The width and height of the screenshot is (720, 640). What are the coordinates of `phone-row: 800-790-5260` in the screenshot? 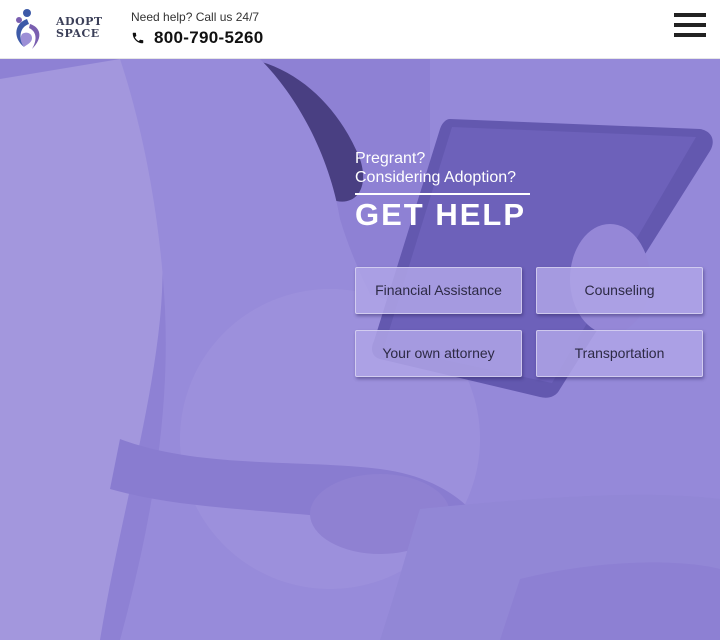 It's located at (197, 38).